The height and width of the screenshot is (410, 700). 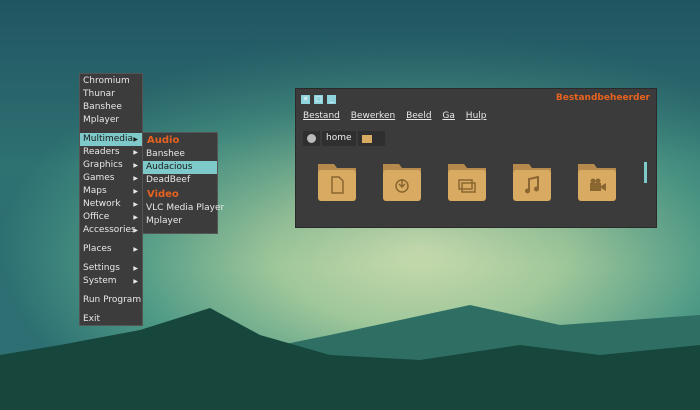 I want to click on menu-item-banshee: Banshee, so click(x=111, y=107).